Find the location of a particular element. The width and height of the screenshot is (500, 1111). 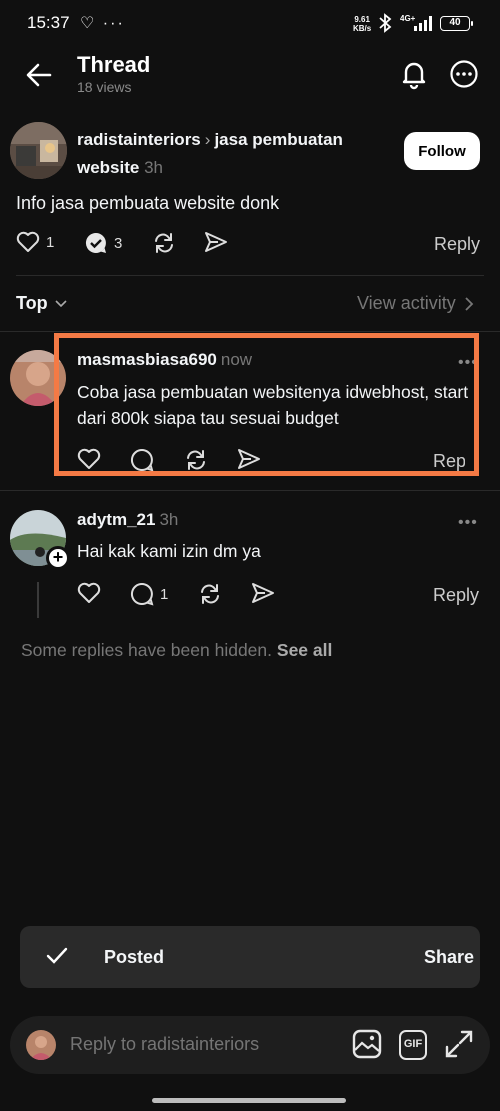

repost-count: 3 is located at coordinates (118, 243).